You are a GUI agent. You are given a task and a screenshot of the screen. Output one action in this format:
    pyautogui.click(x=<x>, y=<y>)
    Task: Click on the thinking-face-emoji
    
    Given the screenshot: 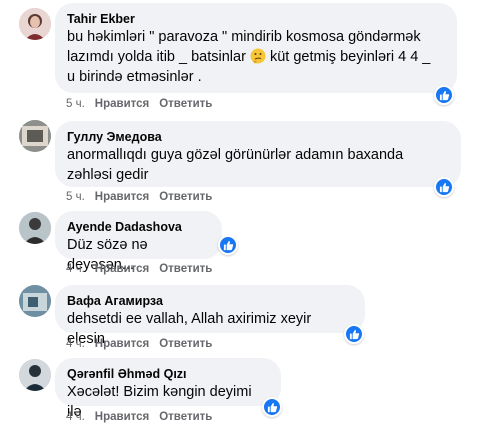 What is the action you would take?
    pyautogui.click(x=258, y=56)
    